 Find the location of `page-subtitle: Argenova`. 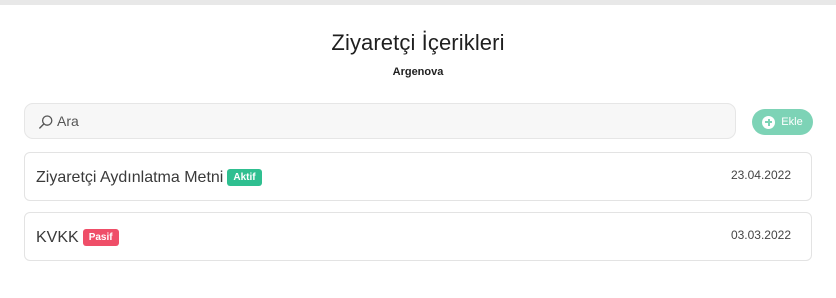

page-subtitle: Argenova is located at coordinates (418, 72).